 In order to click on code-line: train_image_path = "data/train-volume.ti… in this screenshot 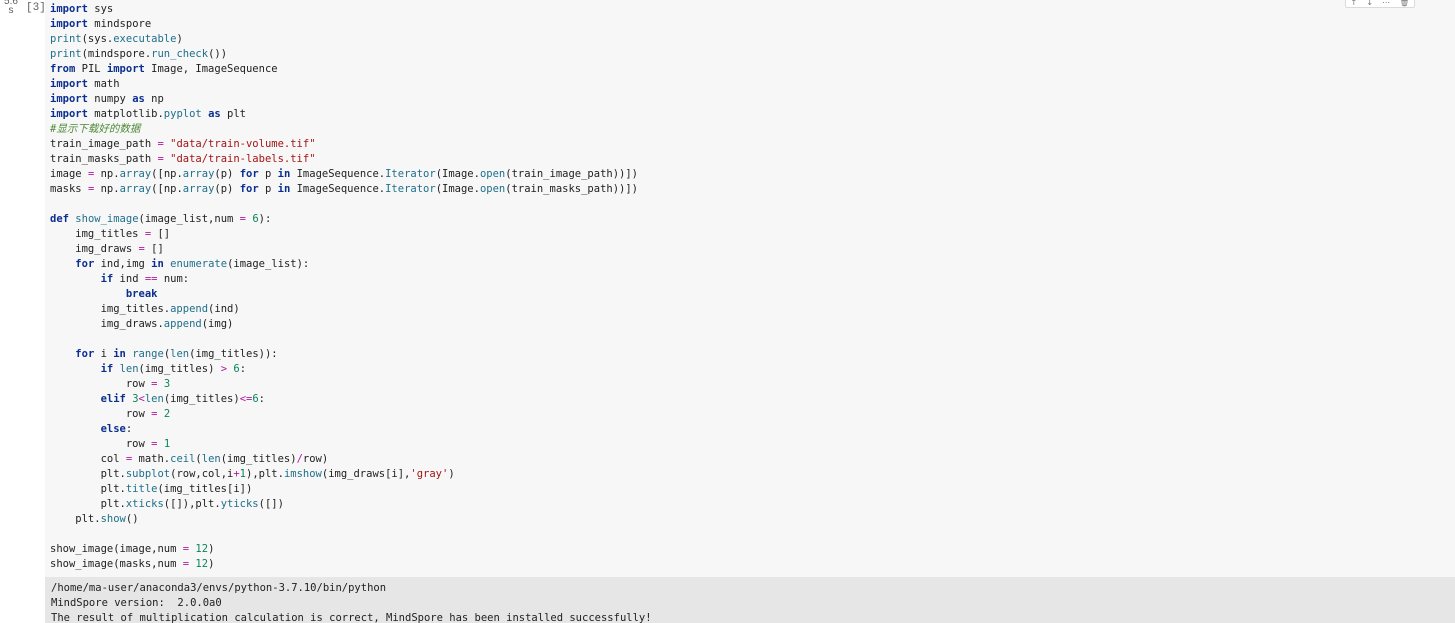, I will do `click(183, 144)`.